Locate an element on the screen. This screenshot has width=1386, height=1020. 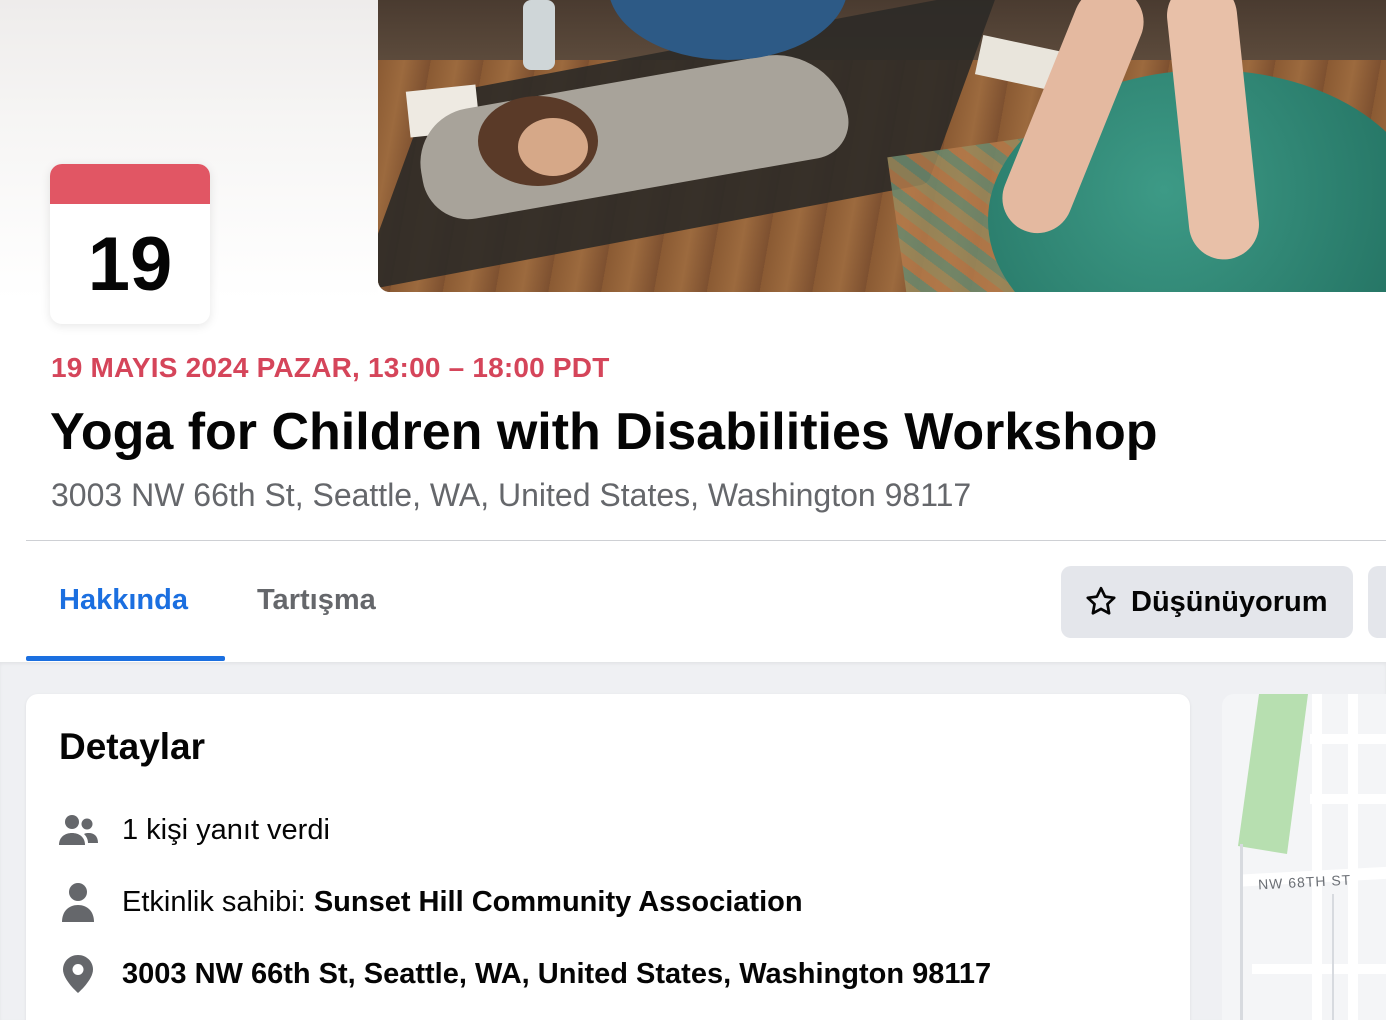
header-divider is located at coordinates (706, 540).